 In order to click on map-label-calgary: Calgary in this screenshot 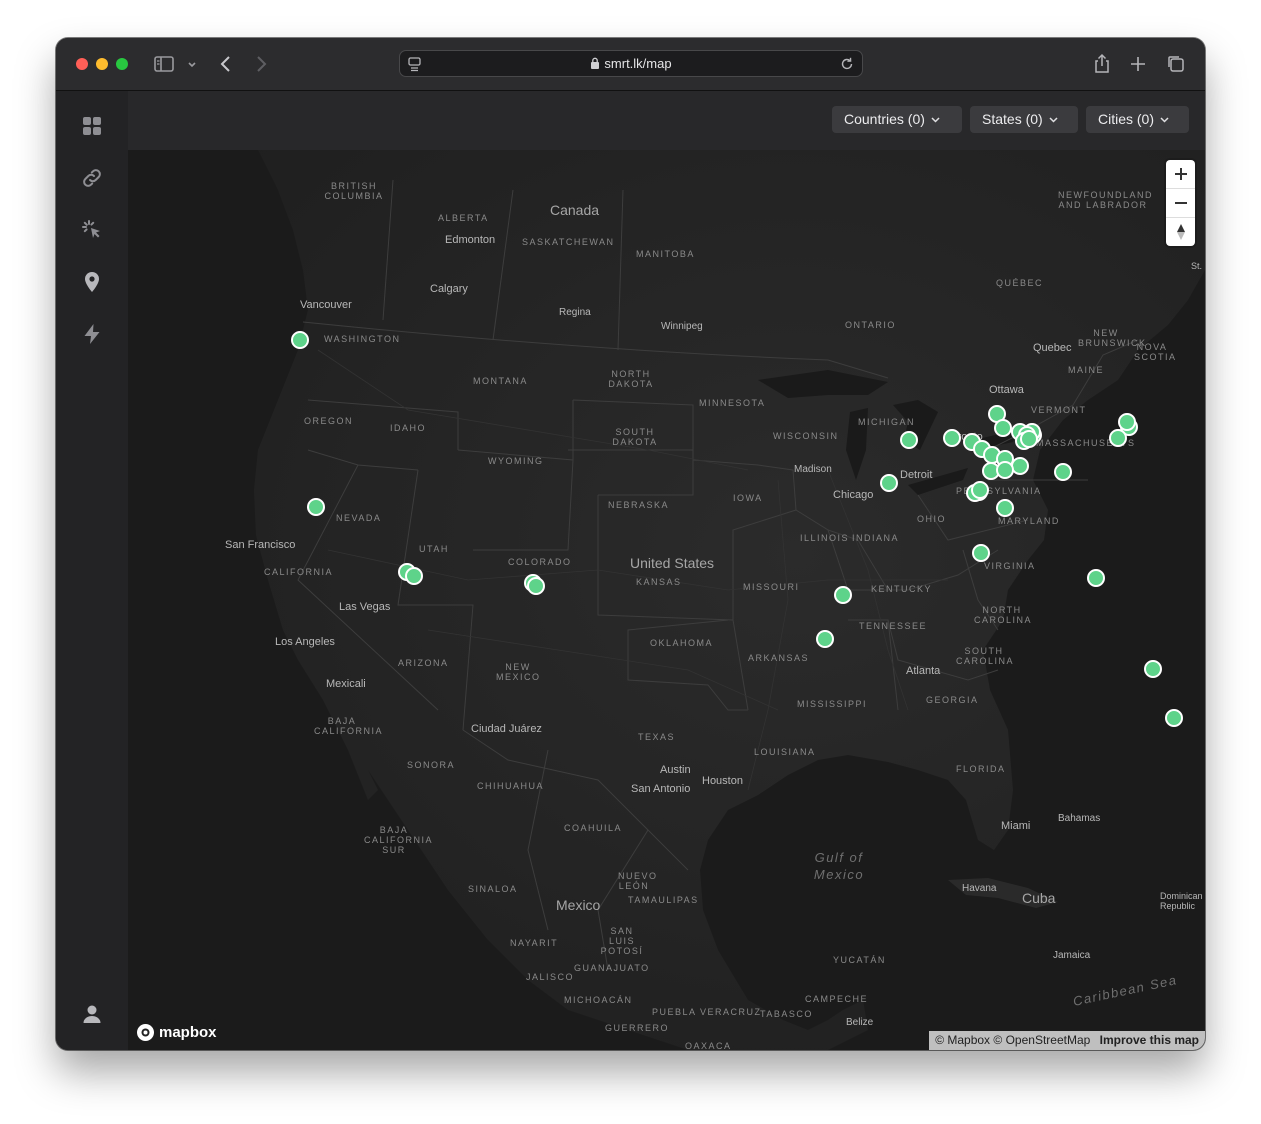, I will do `click(449, 289)`.